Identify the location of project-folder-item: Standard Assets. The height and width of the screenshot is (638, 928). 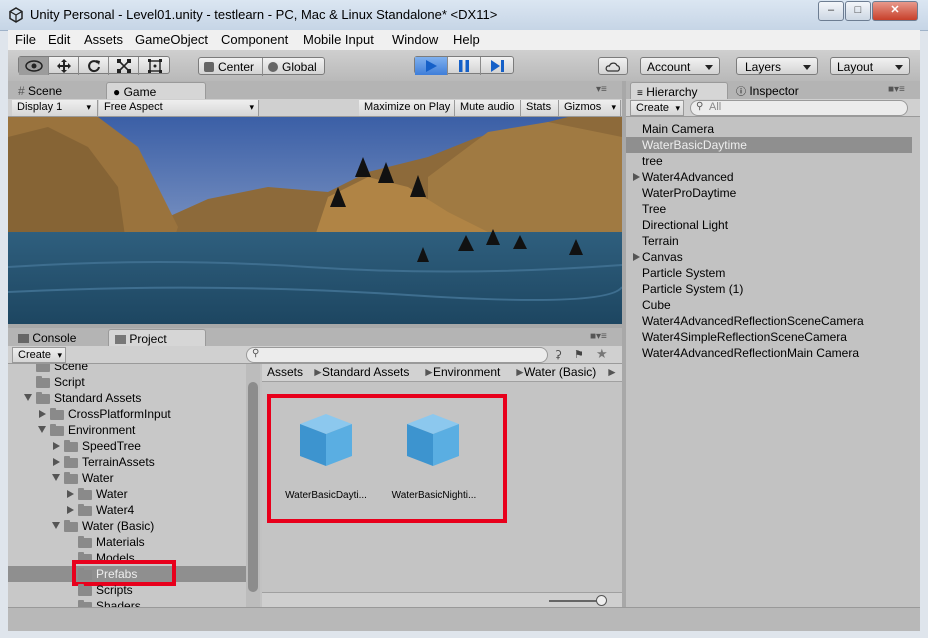
(127, 398).